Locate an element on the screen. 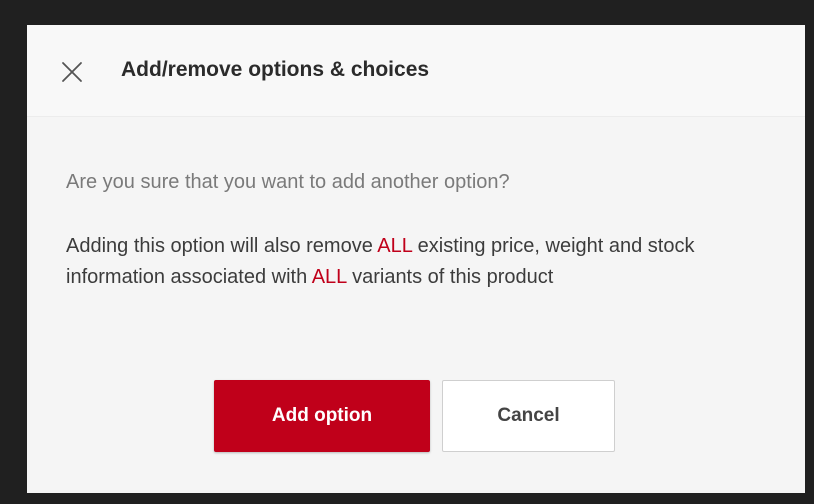  warning-text-part1: Adding this option will also remove is located at coordinates (222, 246).